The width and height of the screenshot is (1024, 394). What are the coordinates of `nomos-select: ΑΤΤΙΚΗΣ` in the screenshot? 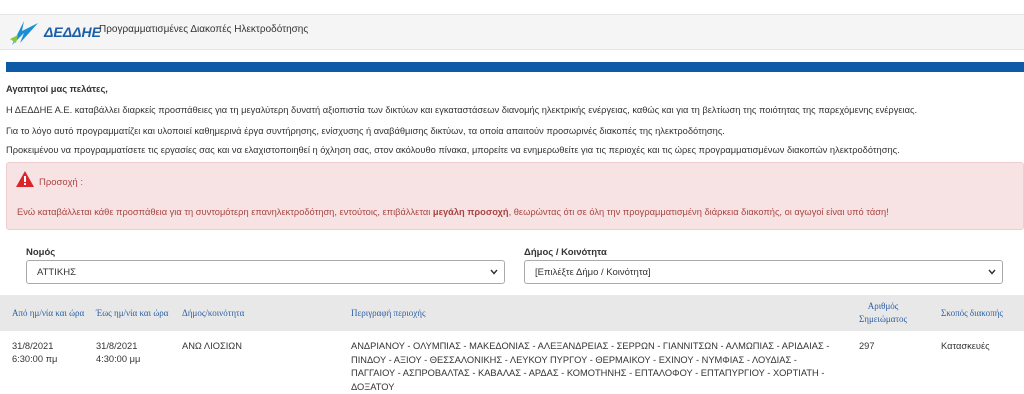 It's located at (265, 272).